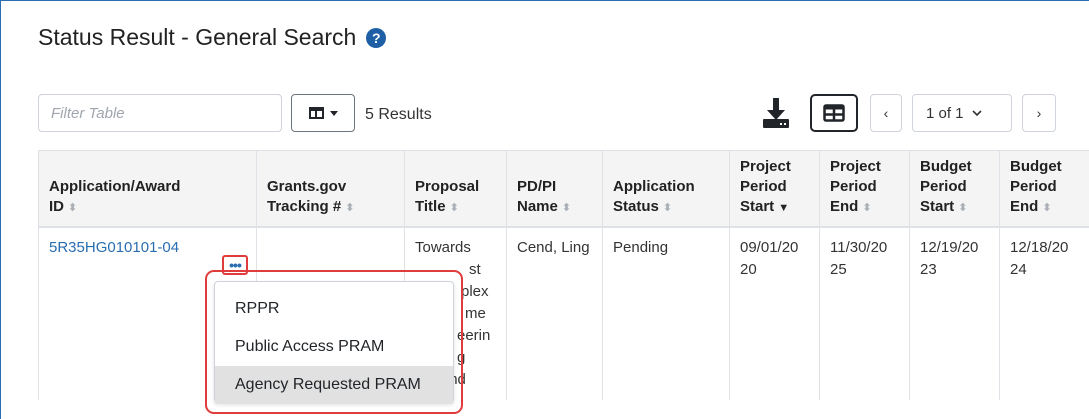 The width and height of the screenshot is (1089, 419). Describe the element at coordinates (430, 206) in the screenshot. I see `header-label: Title` at that location.